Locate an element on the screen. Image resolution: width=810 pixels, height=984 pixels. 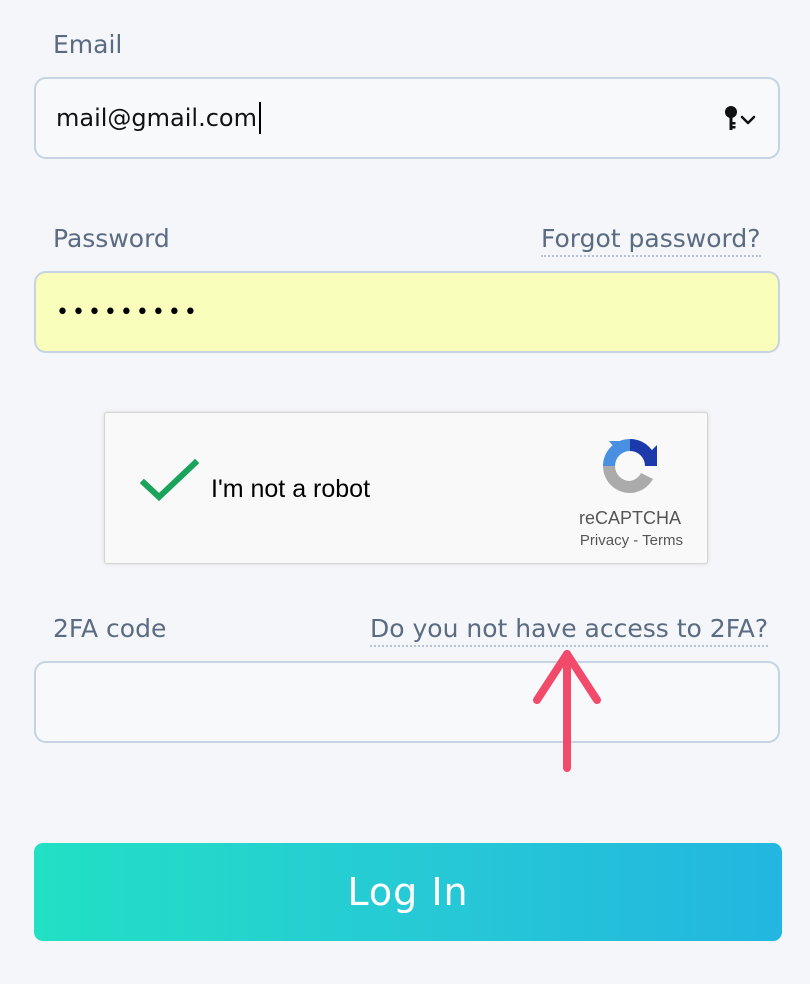
checkmark-icon is located at coordinates (169, 483).